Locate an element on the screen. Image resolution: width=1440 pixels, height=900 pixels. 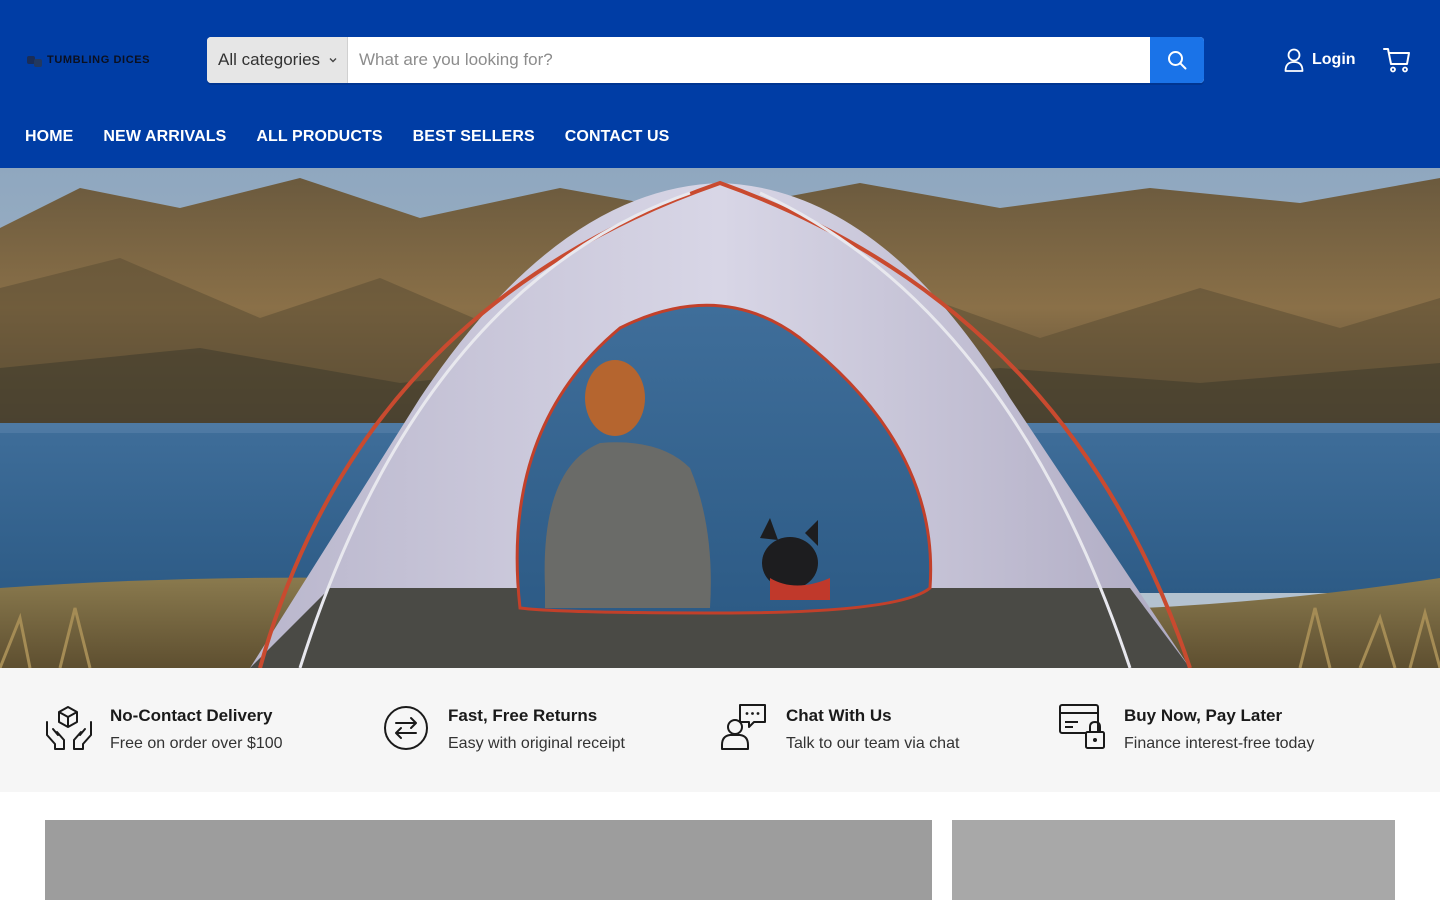
search-button is located at coordinates (1177, 60).